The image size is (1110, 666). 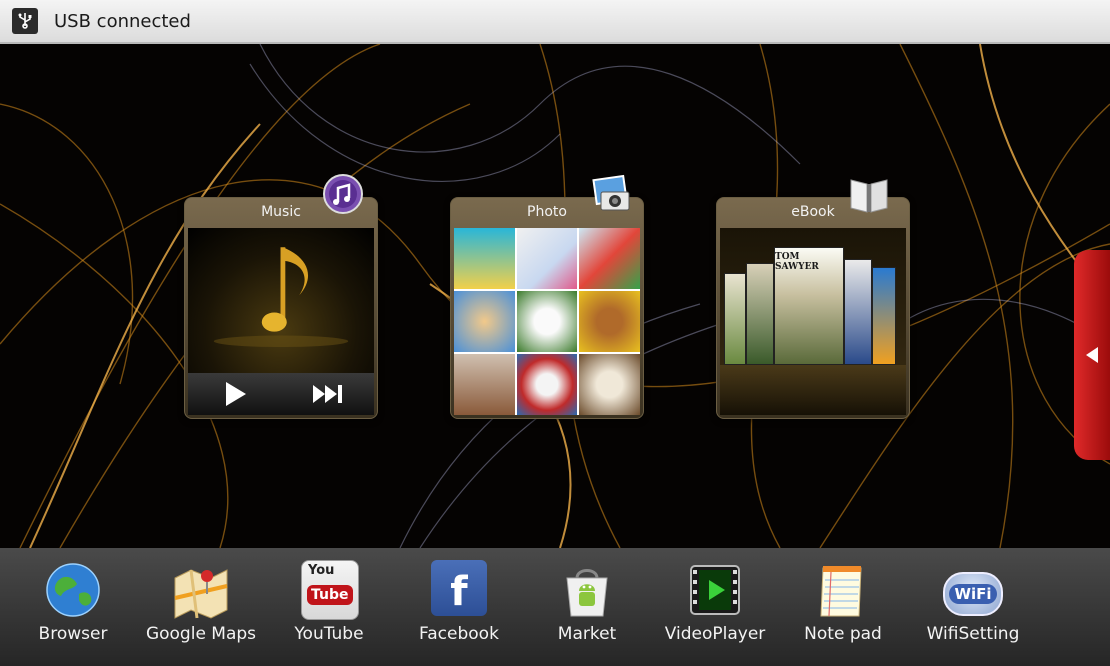 I want to click on dock-item-google-maps: Google Maps, so click(x=201, y=607).